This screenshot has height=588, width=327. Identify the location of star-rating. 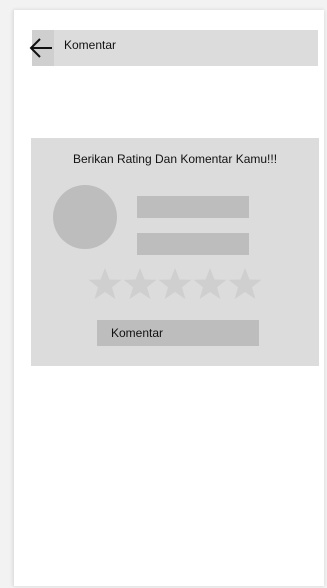
(175, 286).